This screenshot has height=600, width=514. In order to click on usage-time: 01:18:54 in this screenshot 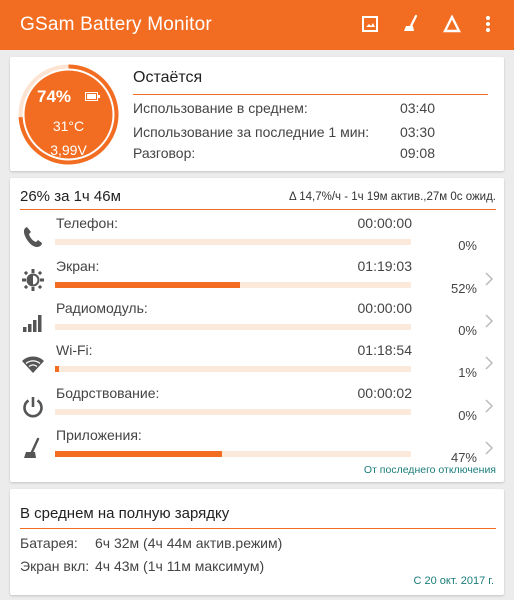, I will do `click(385, 350)`.